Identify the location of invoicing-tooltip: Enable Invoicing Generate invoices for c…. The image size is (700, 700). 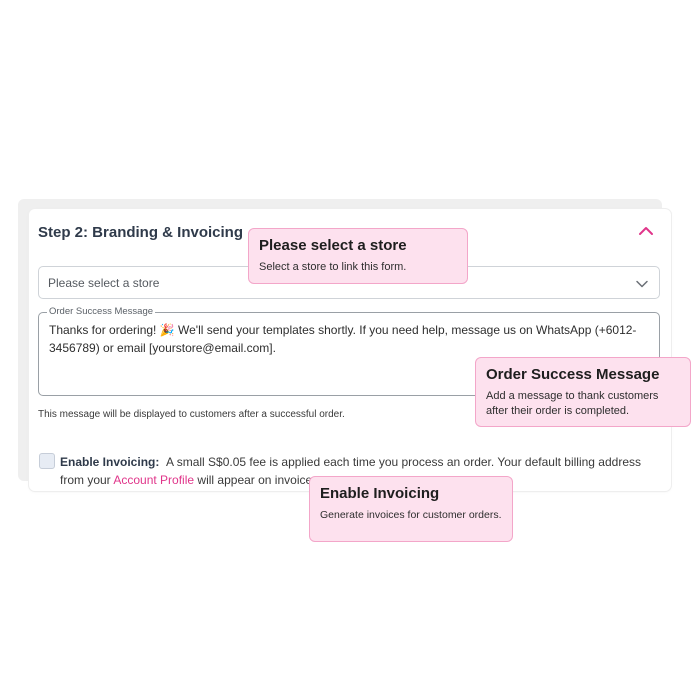
(411, 509).